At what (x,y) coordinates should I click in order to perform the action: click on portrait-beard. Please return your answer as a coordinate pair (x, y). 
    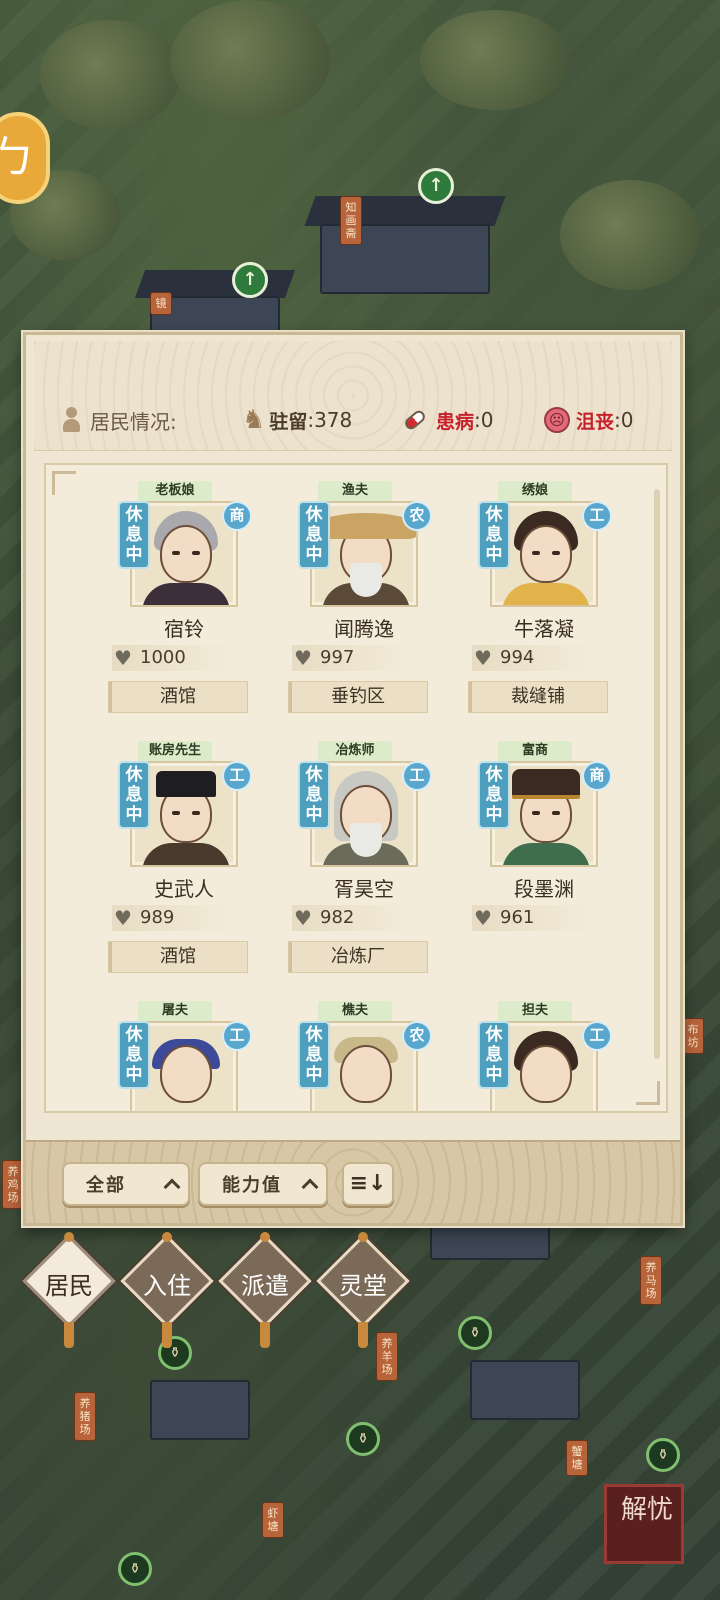
    Looking at the image, I should click on (366, 840).